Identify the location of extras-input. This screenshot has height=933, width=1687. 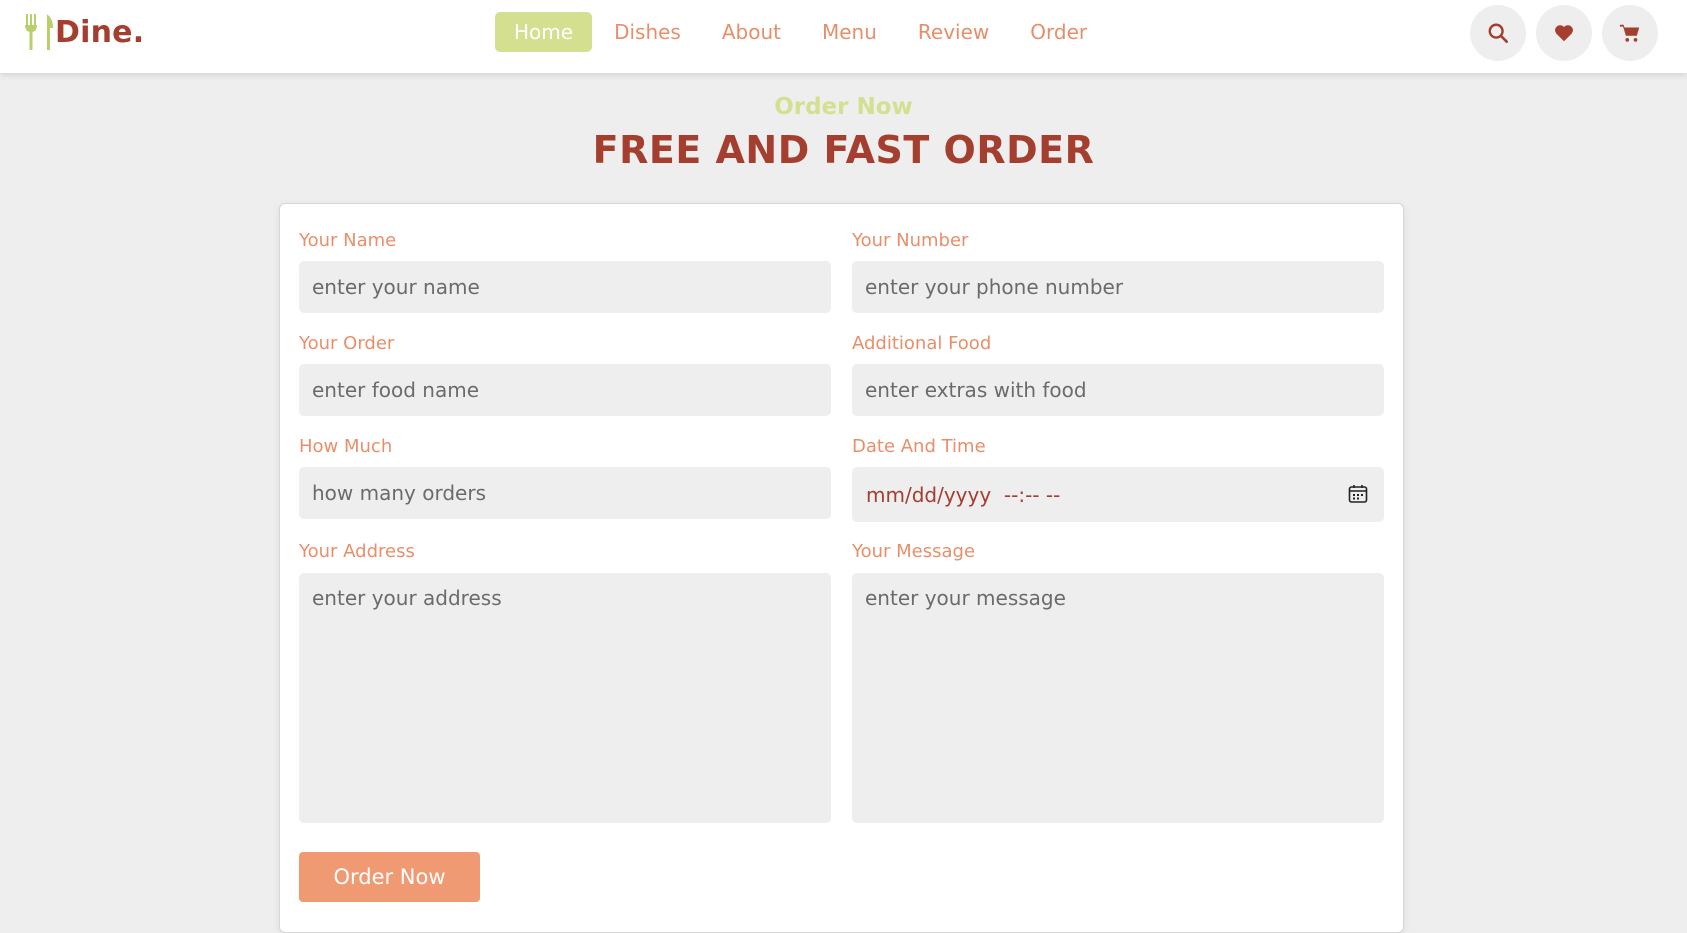
(1118, 390).